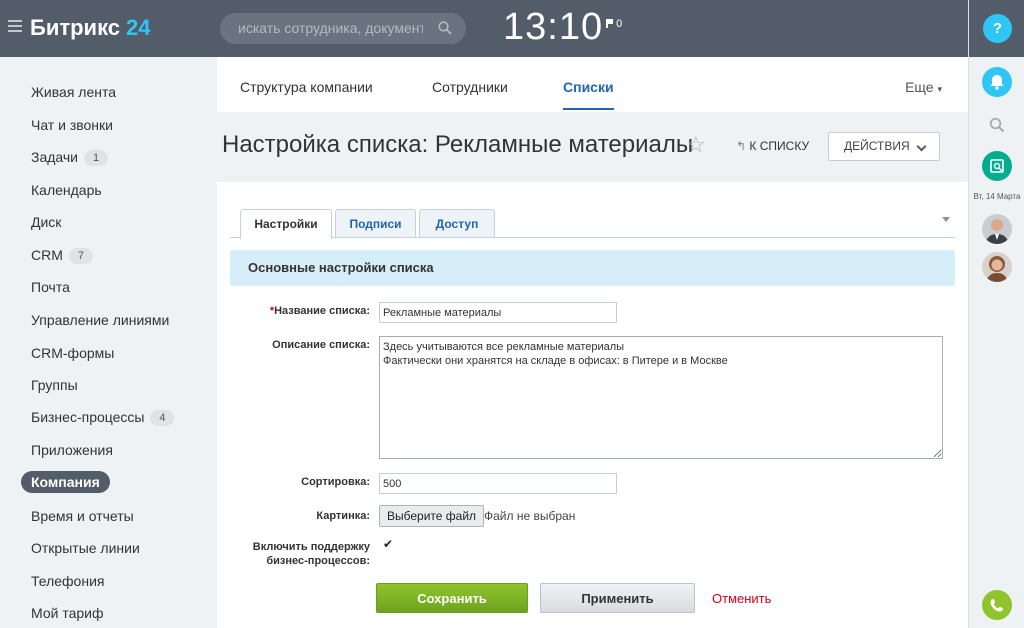 This screenshot has width=1024, height=628. I want to click on more-label: Еще, so click(919, 87).